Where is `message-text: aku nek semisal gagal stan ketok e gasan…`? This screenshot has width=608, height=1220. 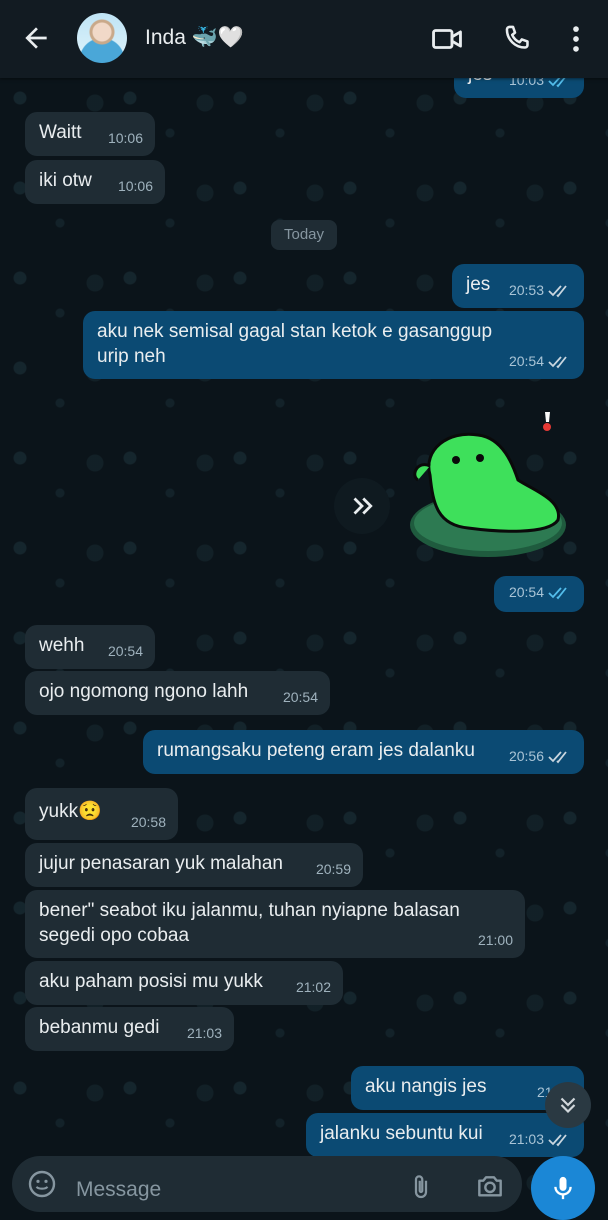
message-text: aku nek semisal gagal stan ketok e gasan… is located at coordinates (295, 344).